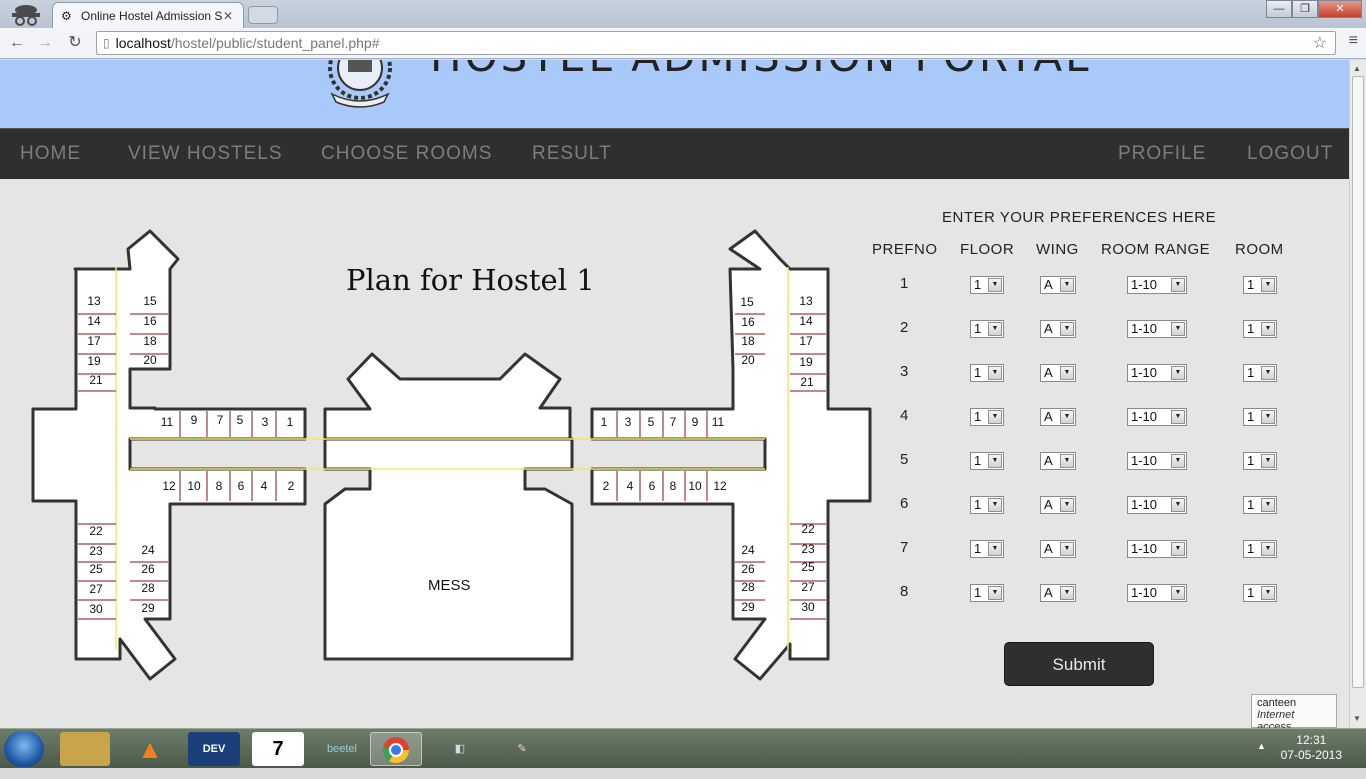 This screenshot has height=779, width=1366. Describe the element at coordinates (396, 749) in the screenshot. I see `chrome-icon` at that location.